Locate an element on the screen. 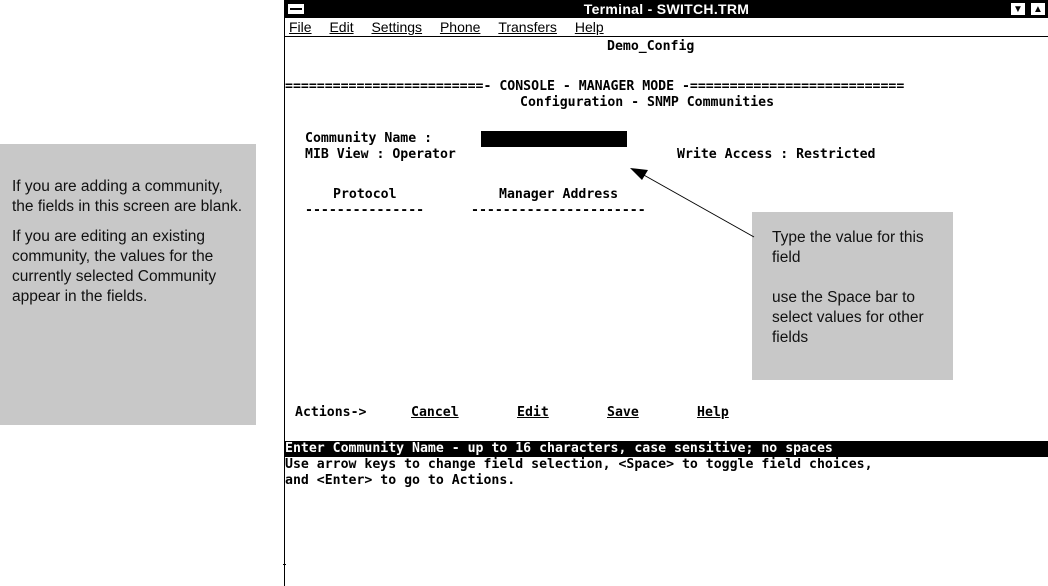  menu-settings: Settings is located at coordinates (396, 27).